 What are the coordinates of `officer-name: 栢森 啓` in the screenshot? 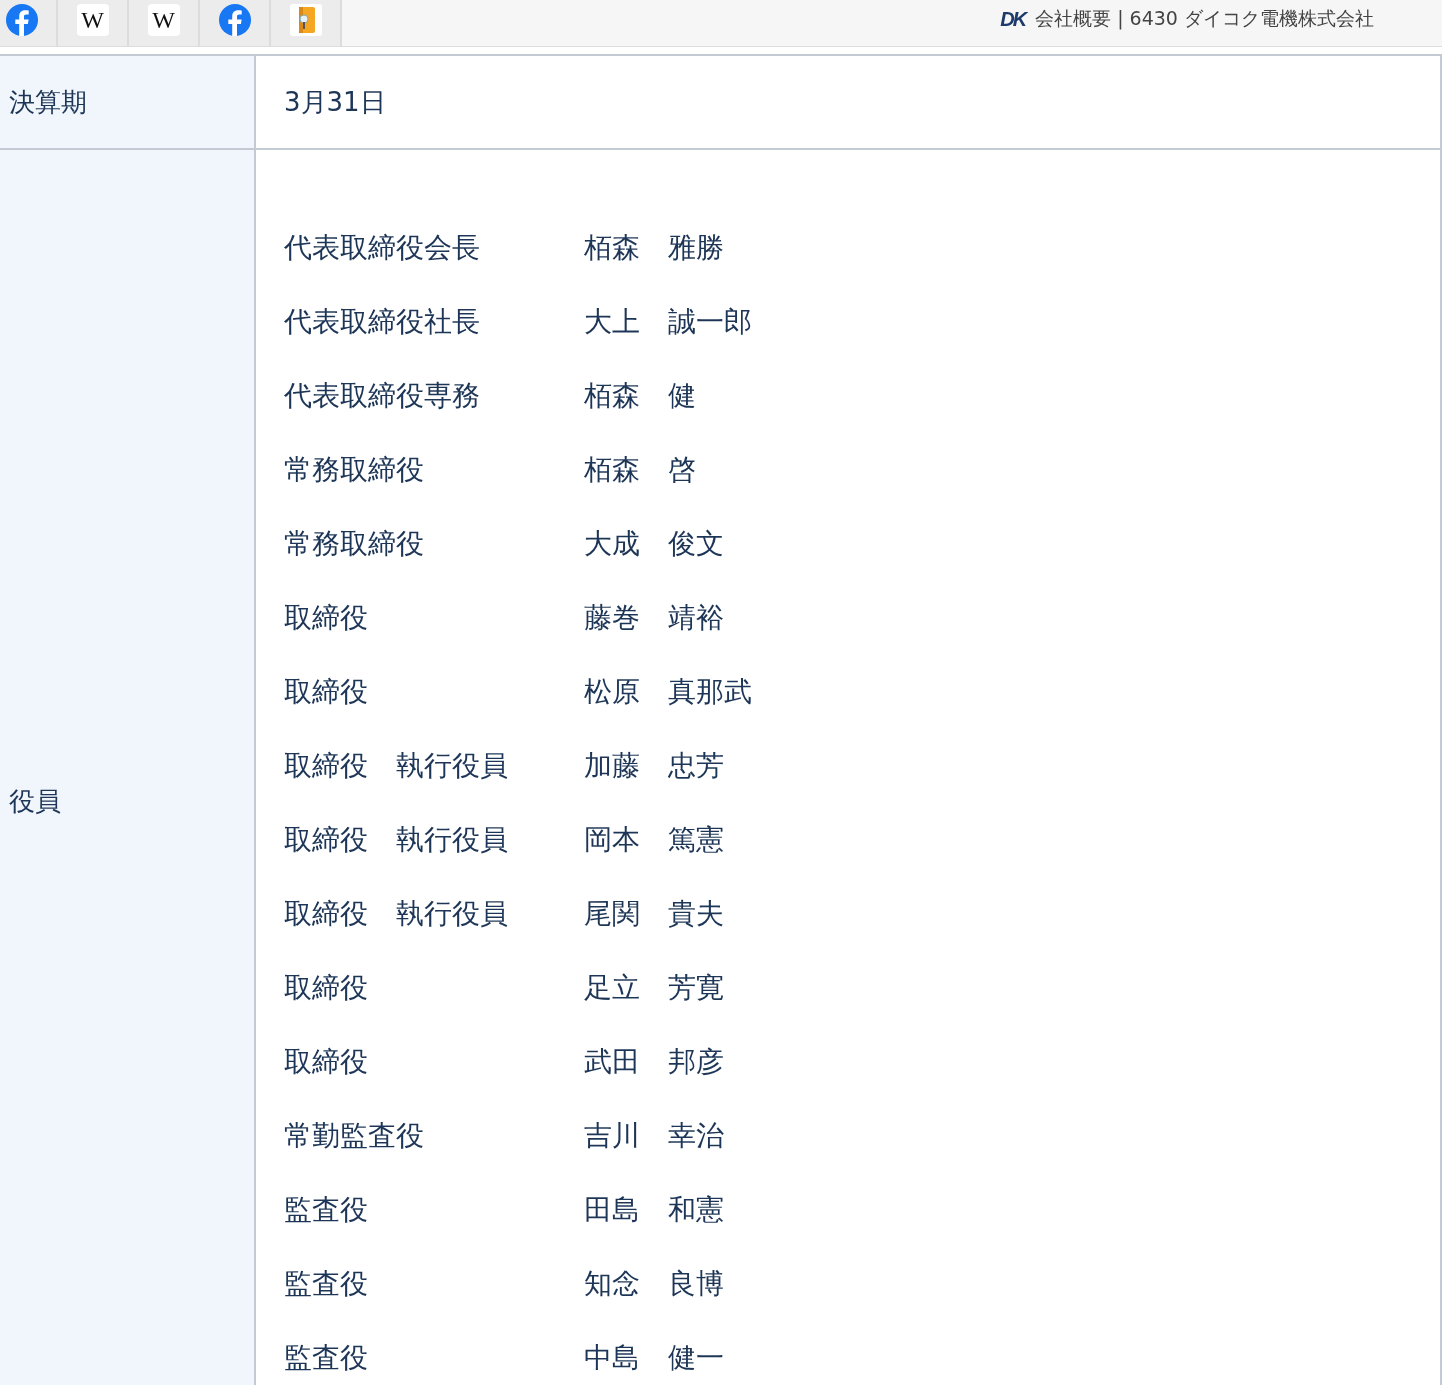 It's located at (640, 470).